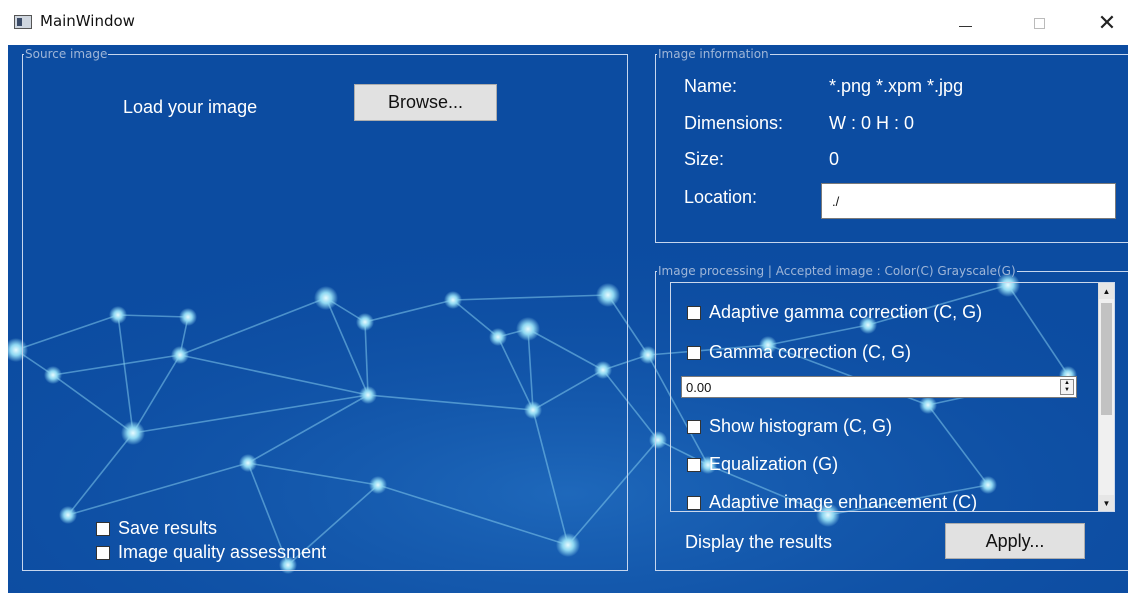 The image size is (1128, 593). Describe the element at coordinates (810, 352) in the screenshot. I see `option-gamma-correction-label: Gamma correction (C, G)` at that location.